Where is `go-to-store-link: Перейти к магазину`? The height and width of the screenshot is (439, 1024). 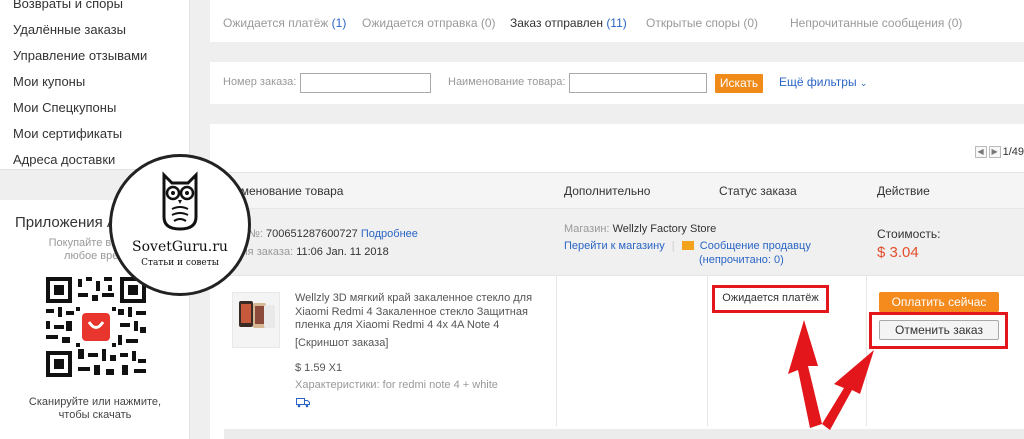
go-to-store-link: Перейти к магазину is located at coordinates (614, 246).